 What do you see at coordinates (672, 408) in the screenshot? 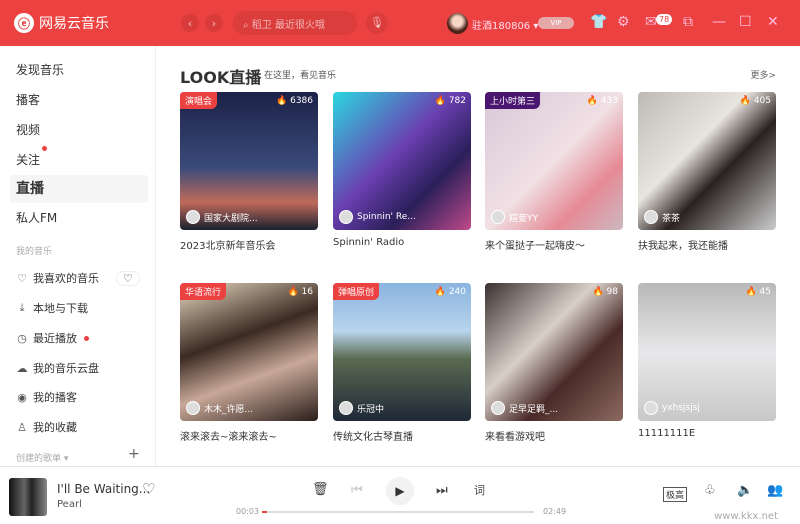
I see `host-info: yxhsjsjsj` at bounding box center [672, 408].